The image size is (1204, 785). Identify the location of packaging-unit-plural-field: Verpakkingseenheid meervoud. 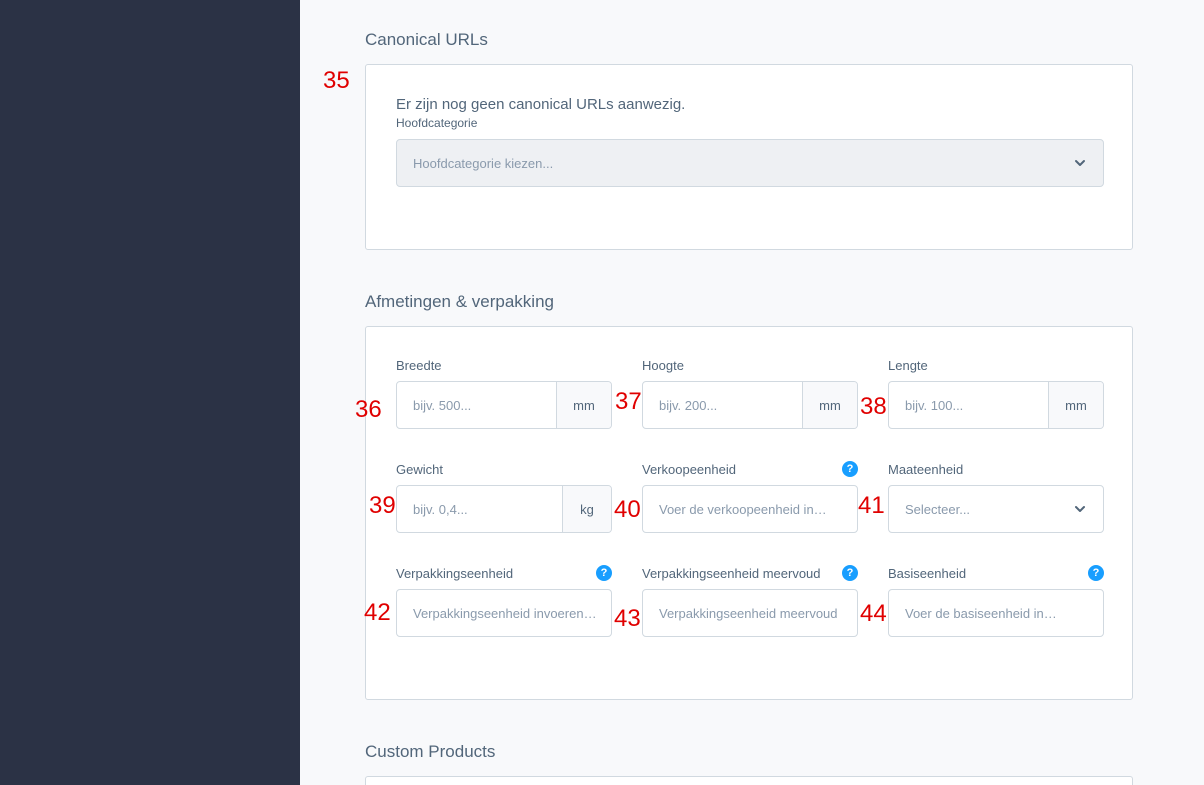
(750, 613).